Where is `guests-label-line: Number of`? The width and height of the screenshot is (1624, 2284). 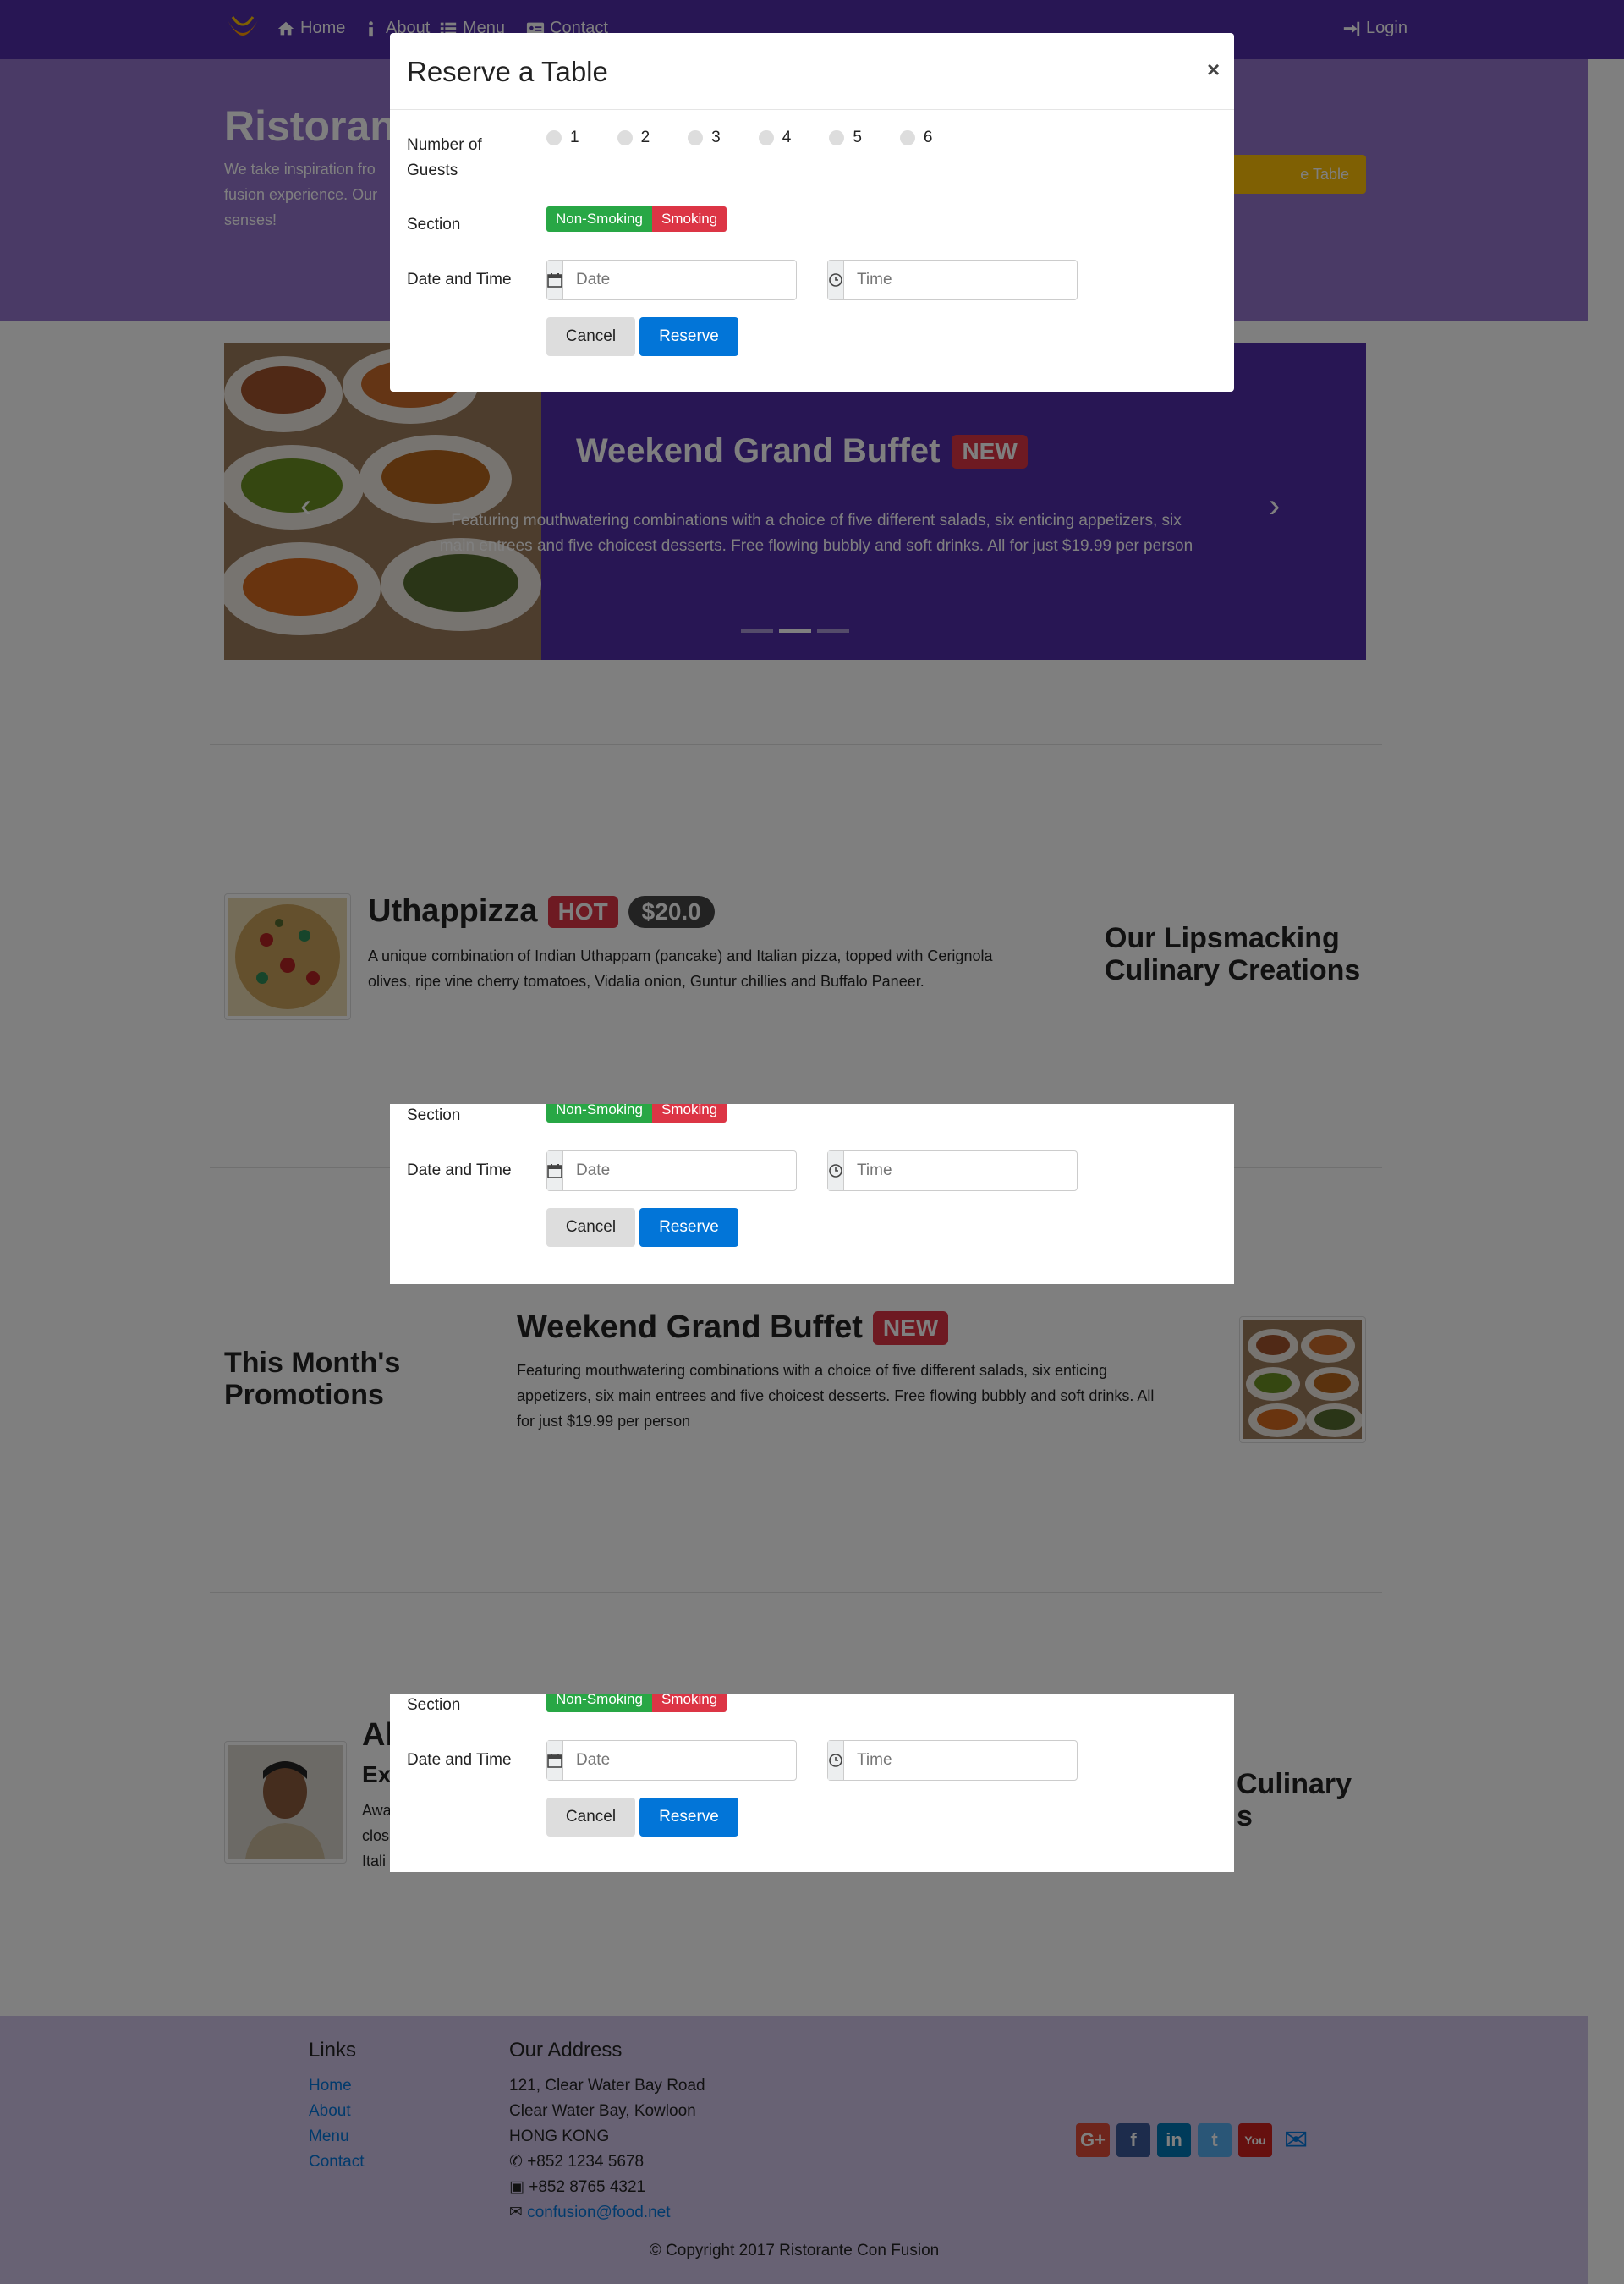 guests-label-line: Number of is located at coordinates (444, 145).